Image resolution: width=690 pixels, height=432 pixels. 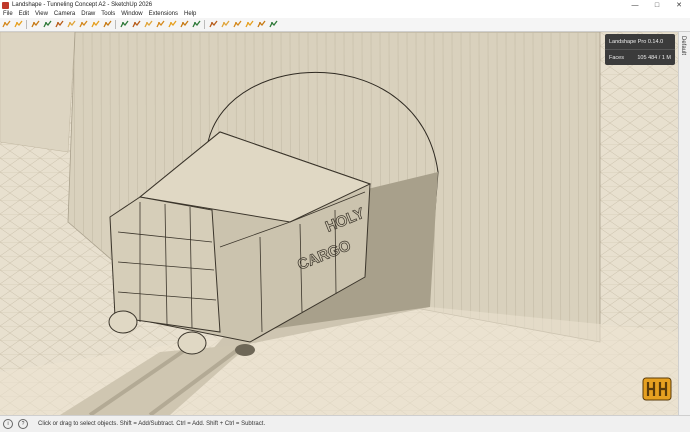 What do you see at coordinates (190, 14) in the screenshot?
I see `menu-help: Help` at bounding box center [190, 14].